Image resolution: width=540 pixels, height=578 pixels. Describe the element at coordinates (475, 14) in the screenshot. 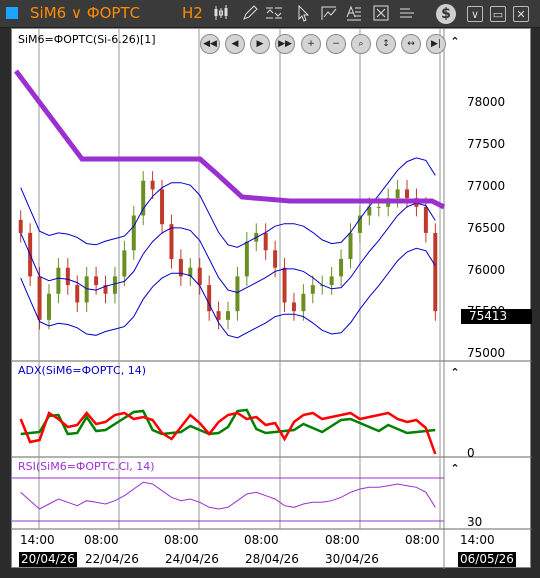

I see `minimize-icon: ∨` at that location.